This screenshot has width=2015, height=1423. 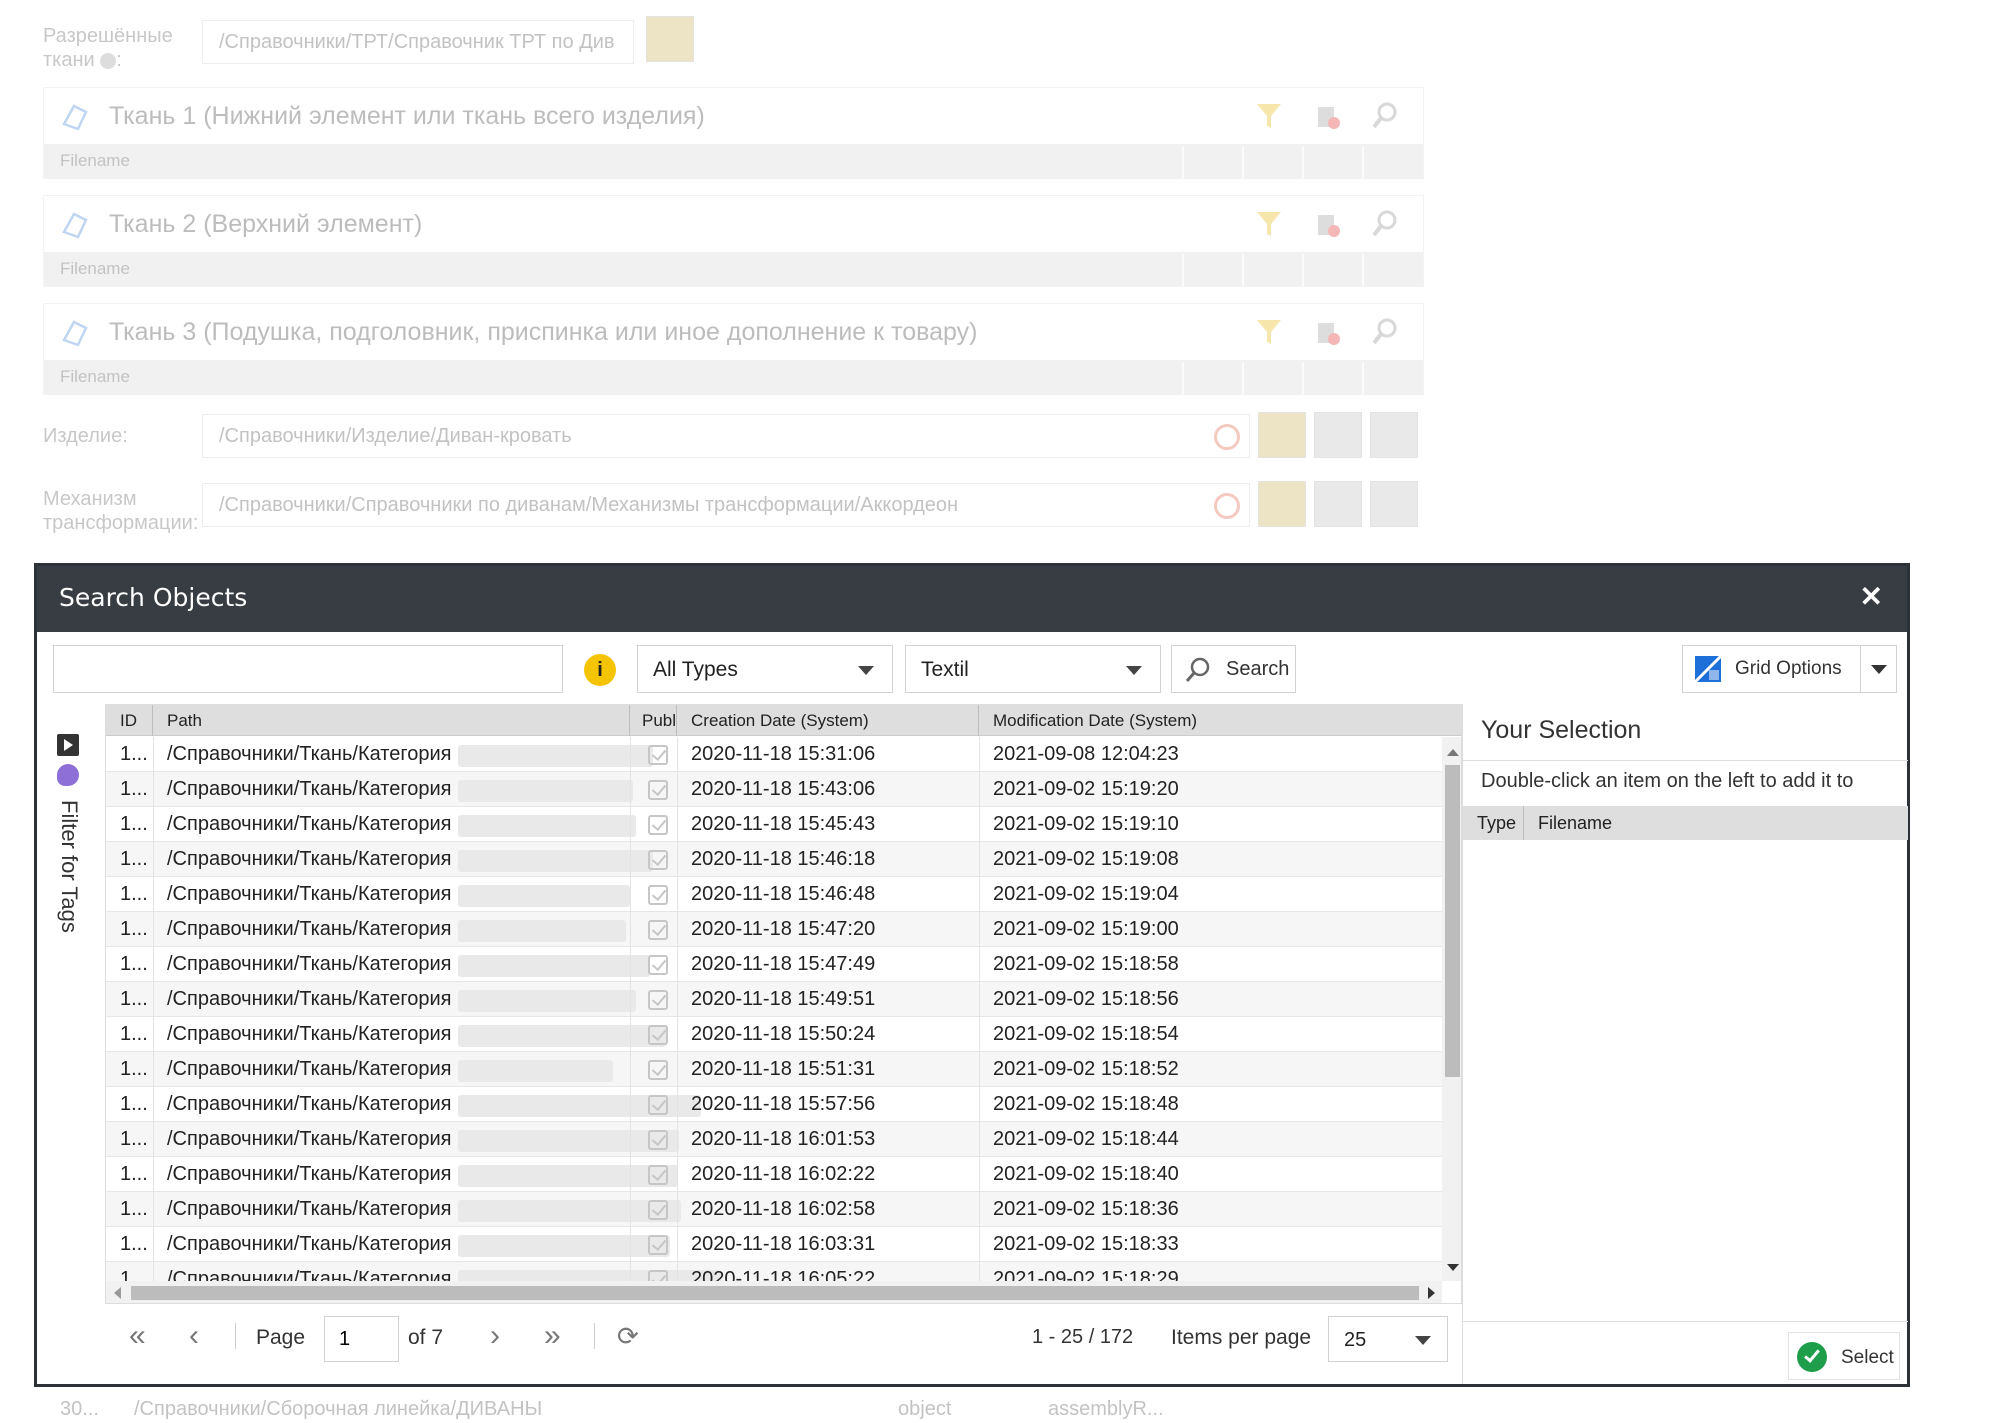 What do you see at coordinates (418, 42) in the screenshot?
I see `allowed-fabrics-field: /Справочники/ТРТ/Справочник ТРТ по Див` at bounding box center [418, 42].